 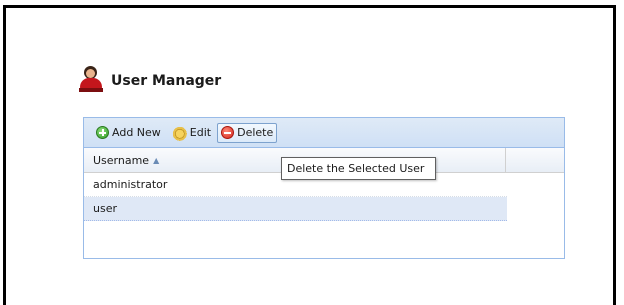 I want to click on edit-label: Edit, so click(x=200, y=132).